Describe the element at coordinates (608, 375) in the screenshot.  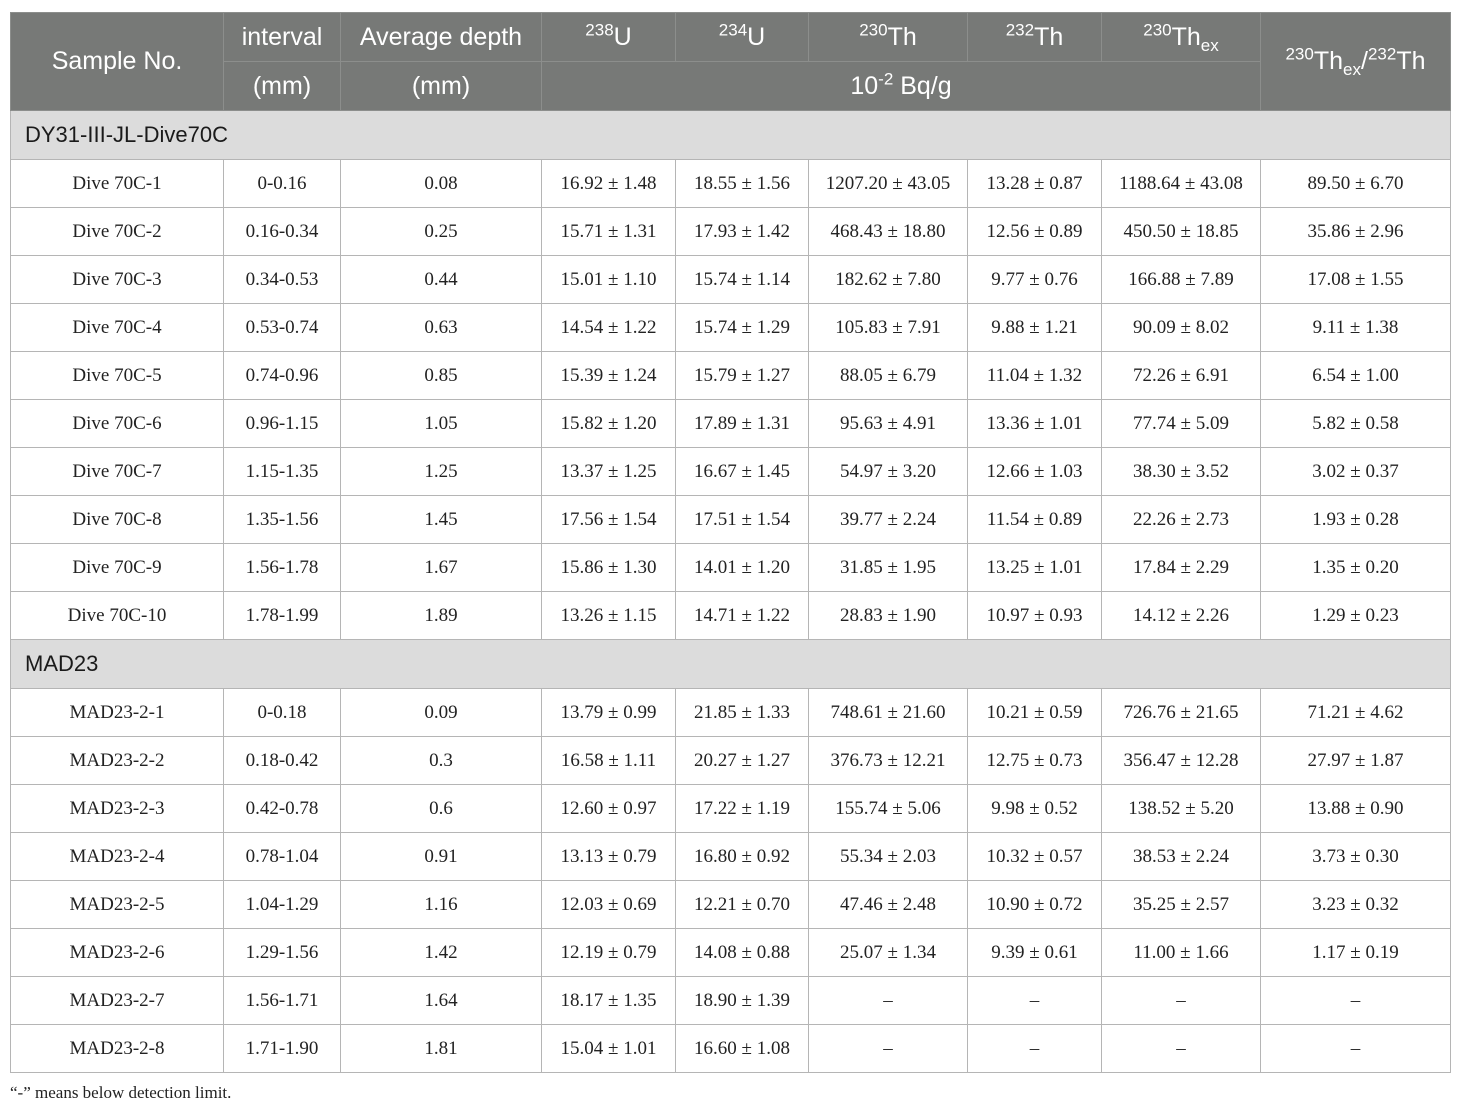
I see `table-cell: 15.39 ± 1.24` at that location.